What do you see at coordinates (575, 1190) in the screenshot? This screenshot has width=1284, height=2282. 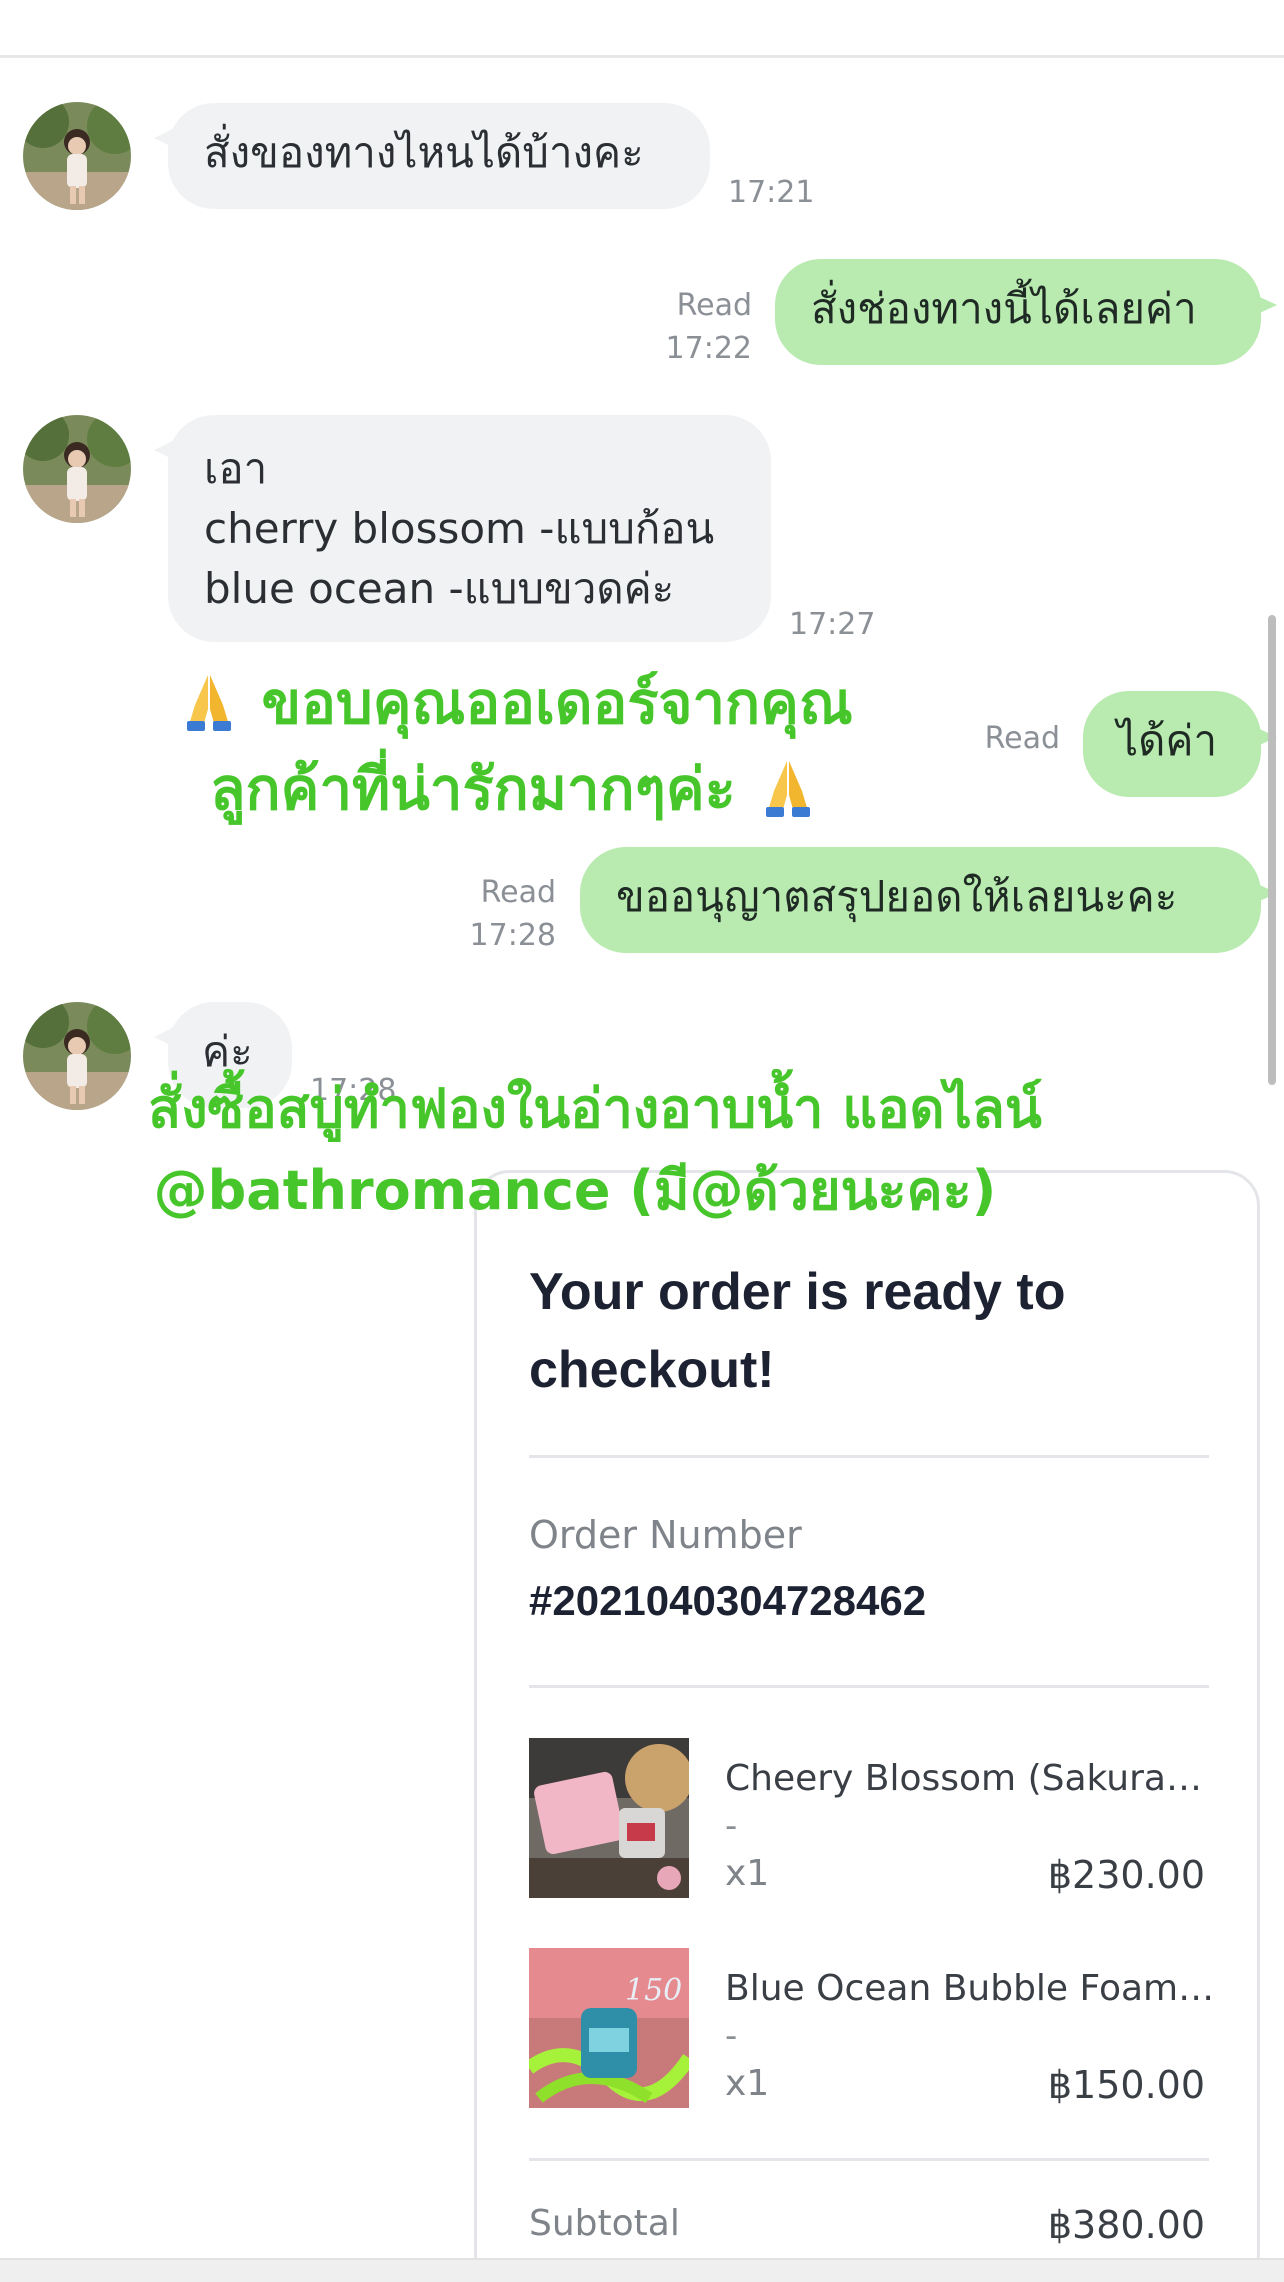 I see `promo-line-2: @bathromance (มี@ด้วยนะคะ)` at bounding box center [575, 1190].